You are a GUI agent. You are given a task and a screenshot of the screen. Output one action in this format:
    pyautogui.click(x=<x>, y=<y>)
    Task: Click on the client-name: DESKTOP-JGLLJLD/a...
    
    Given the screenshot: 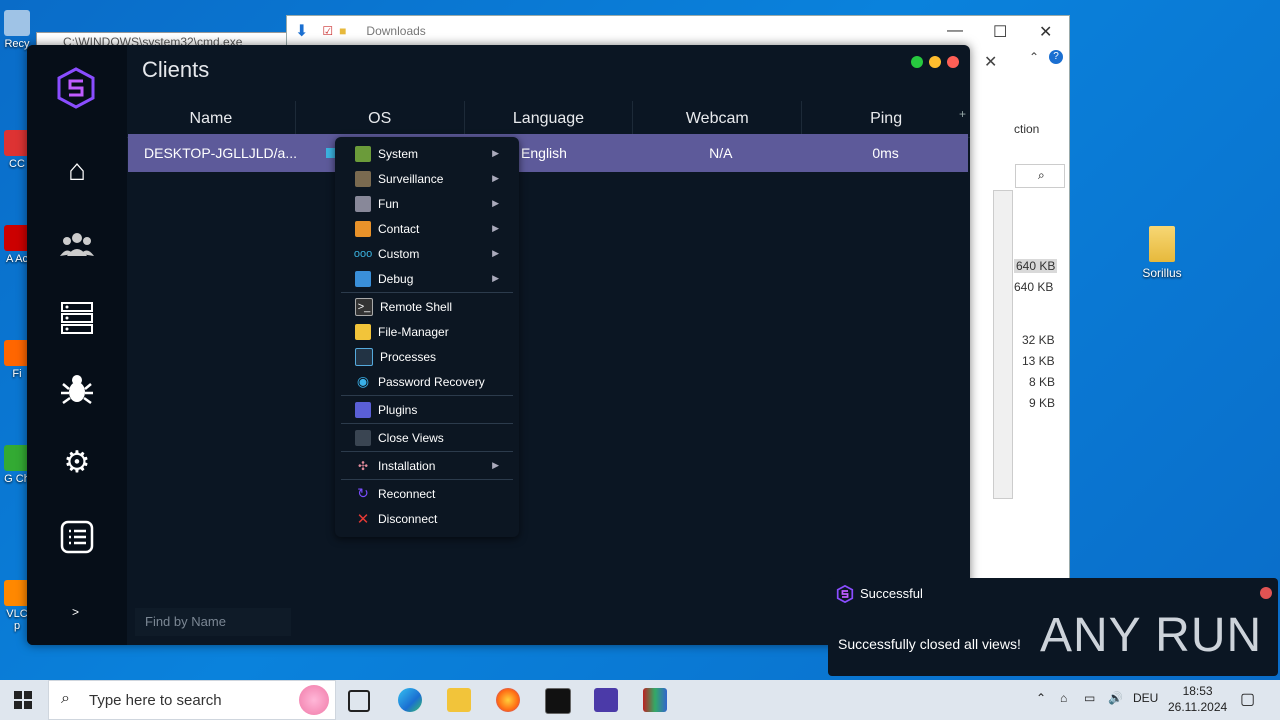 What is the action you would take?
    pyautogui.click(x=221, y=153)
    